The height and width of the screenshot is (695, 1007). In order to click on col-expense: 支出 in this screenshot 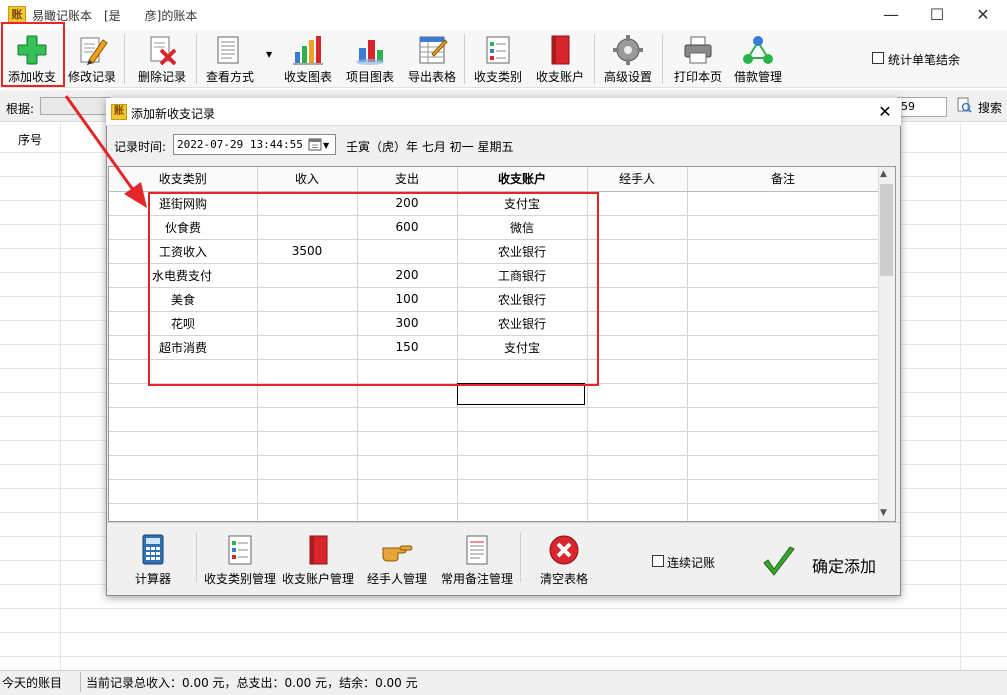, I will do `click(407, 179)`.